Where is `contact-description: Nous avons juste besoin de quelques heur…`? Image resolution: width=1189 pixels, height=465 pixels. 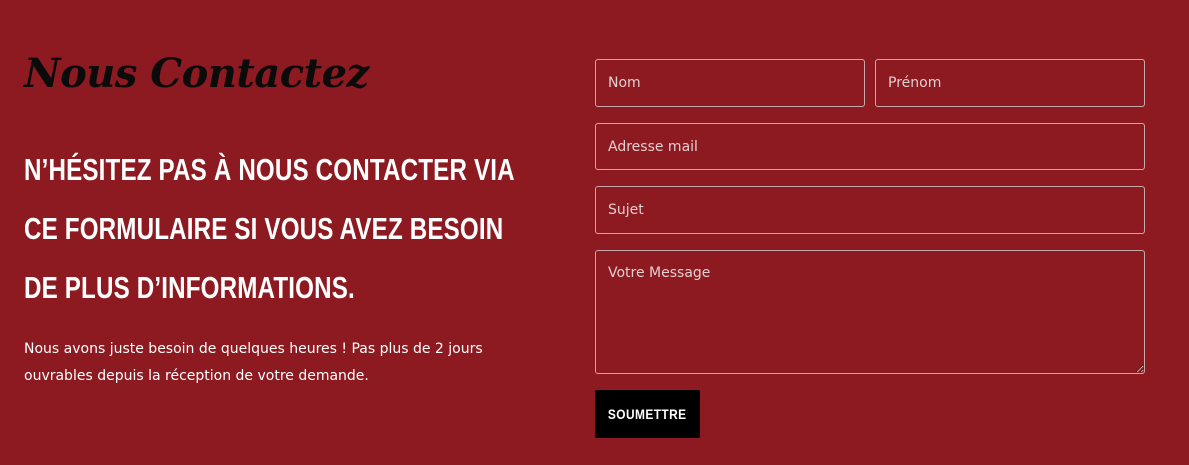
contact-description: Nous avons juste besoin de quelques heur… is located at coordinates (253, 362).